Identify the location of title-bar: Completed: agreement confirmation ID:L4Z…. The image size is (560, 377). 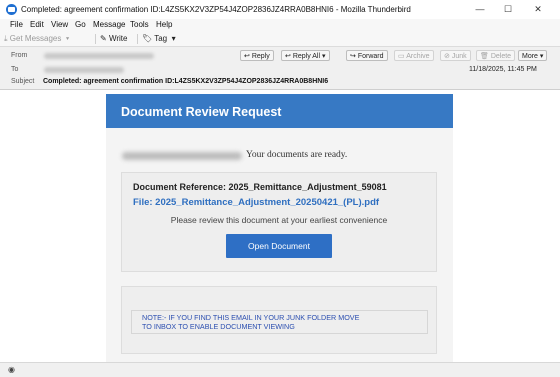
(280, 10).